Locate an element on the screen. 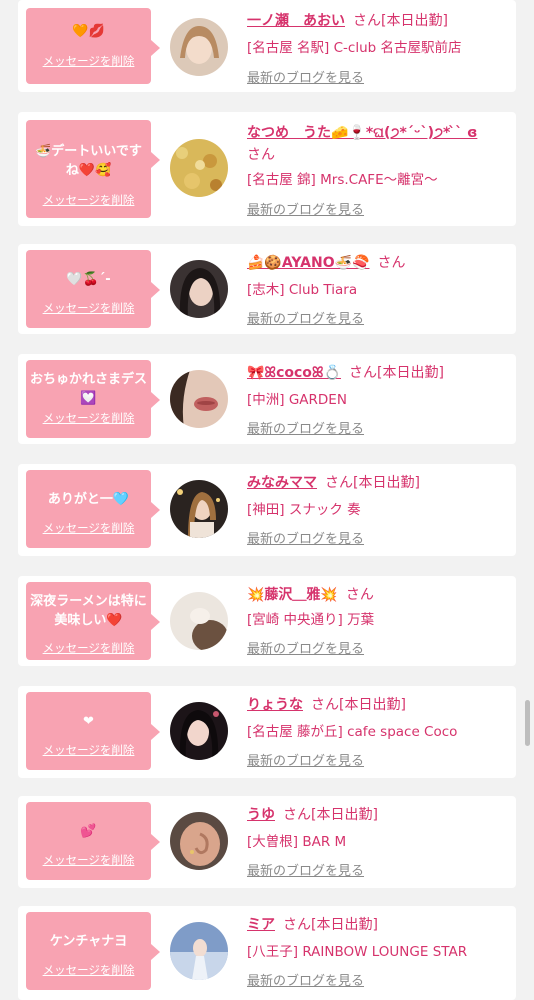 Image resolution: width=534 pixels, height=1000 pixels. message-text: ありがと一🩵 is located at coordinates (88, 499).